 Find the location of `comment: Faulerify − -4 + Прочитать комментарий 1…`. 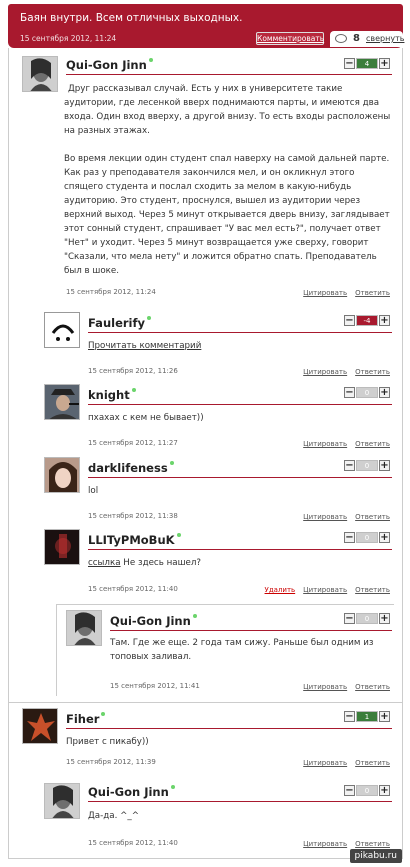

comment: Faulerify − -4 + Прочитать комментарий 1… is located at coordinates (219, 347).